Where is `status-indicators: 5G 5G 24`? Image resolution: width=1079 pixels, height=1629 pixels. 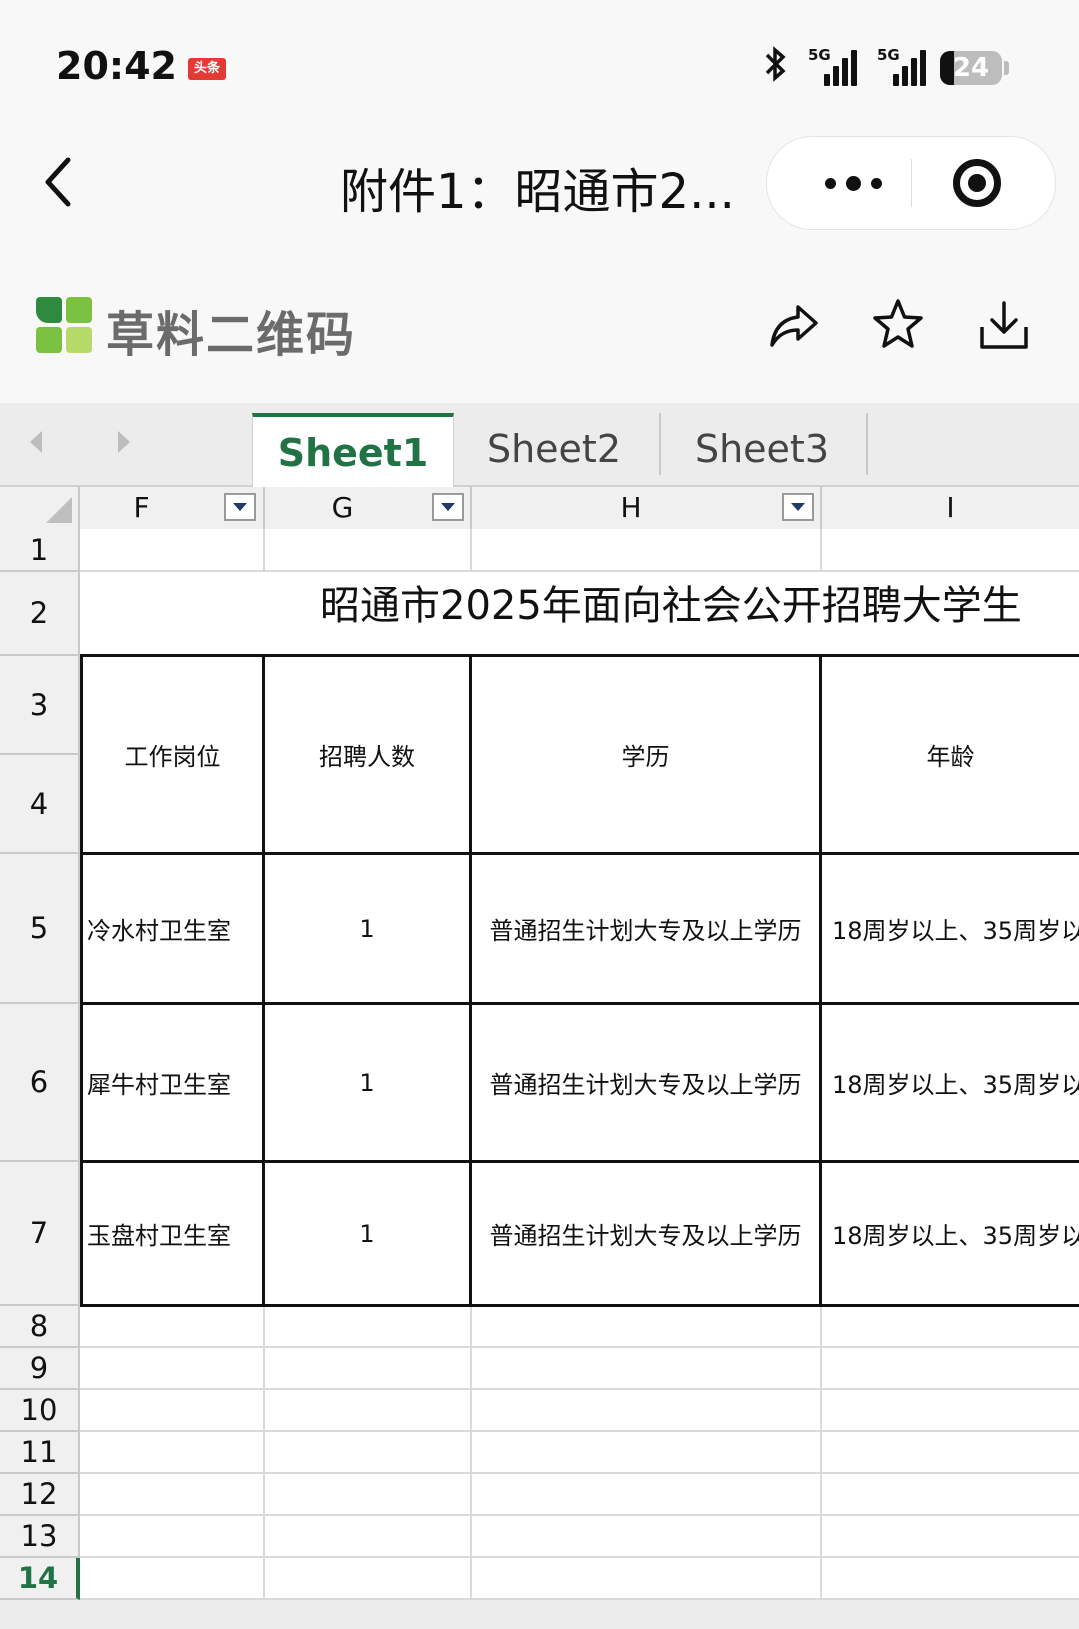 status-indicators: 5G 5G 24 is located at coordinates (886, 66).